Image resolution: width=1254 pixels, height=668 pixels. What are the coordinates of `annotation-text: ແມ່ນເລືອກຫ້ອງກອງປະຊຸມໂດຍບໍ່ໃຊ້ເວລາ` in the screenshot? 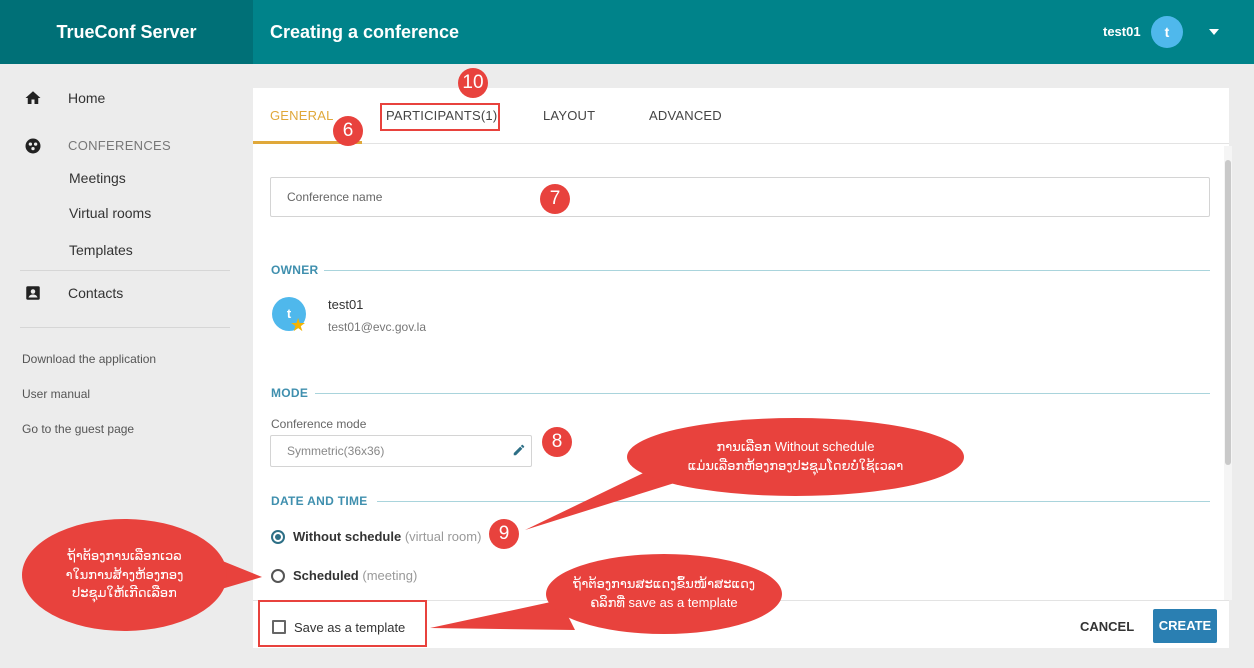 It's located at (795, 465).